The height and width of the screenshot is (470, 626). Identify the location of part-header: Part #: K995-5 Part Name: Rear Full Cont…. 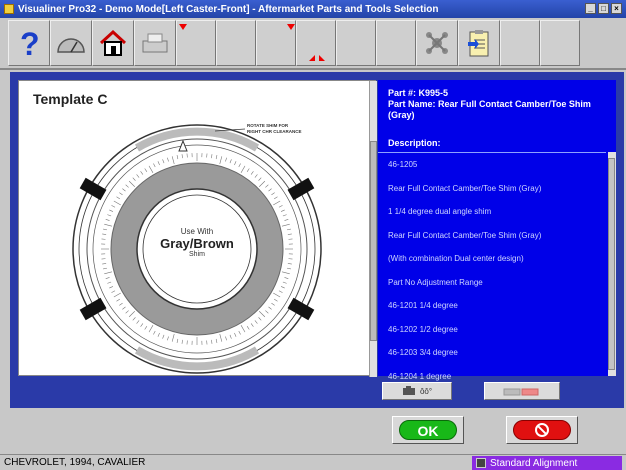
(497, 104).